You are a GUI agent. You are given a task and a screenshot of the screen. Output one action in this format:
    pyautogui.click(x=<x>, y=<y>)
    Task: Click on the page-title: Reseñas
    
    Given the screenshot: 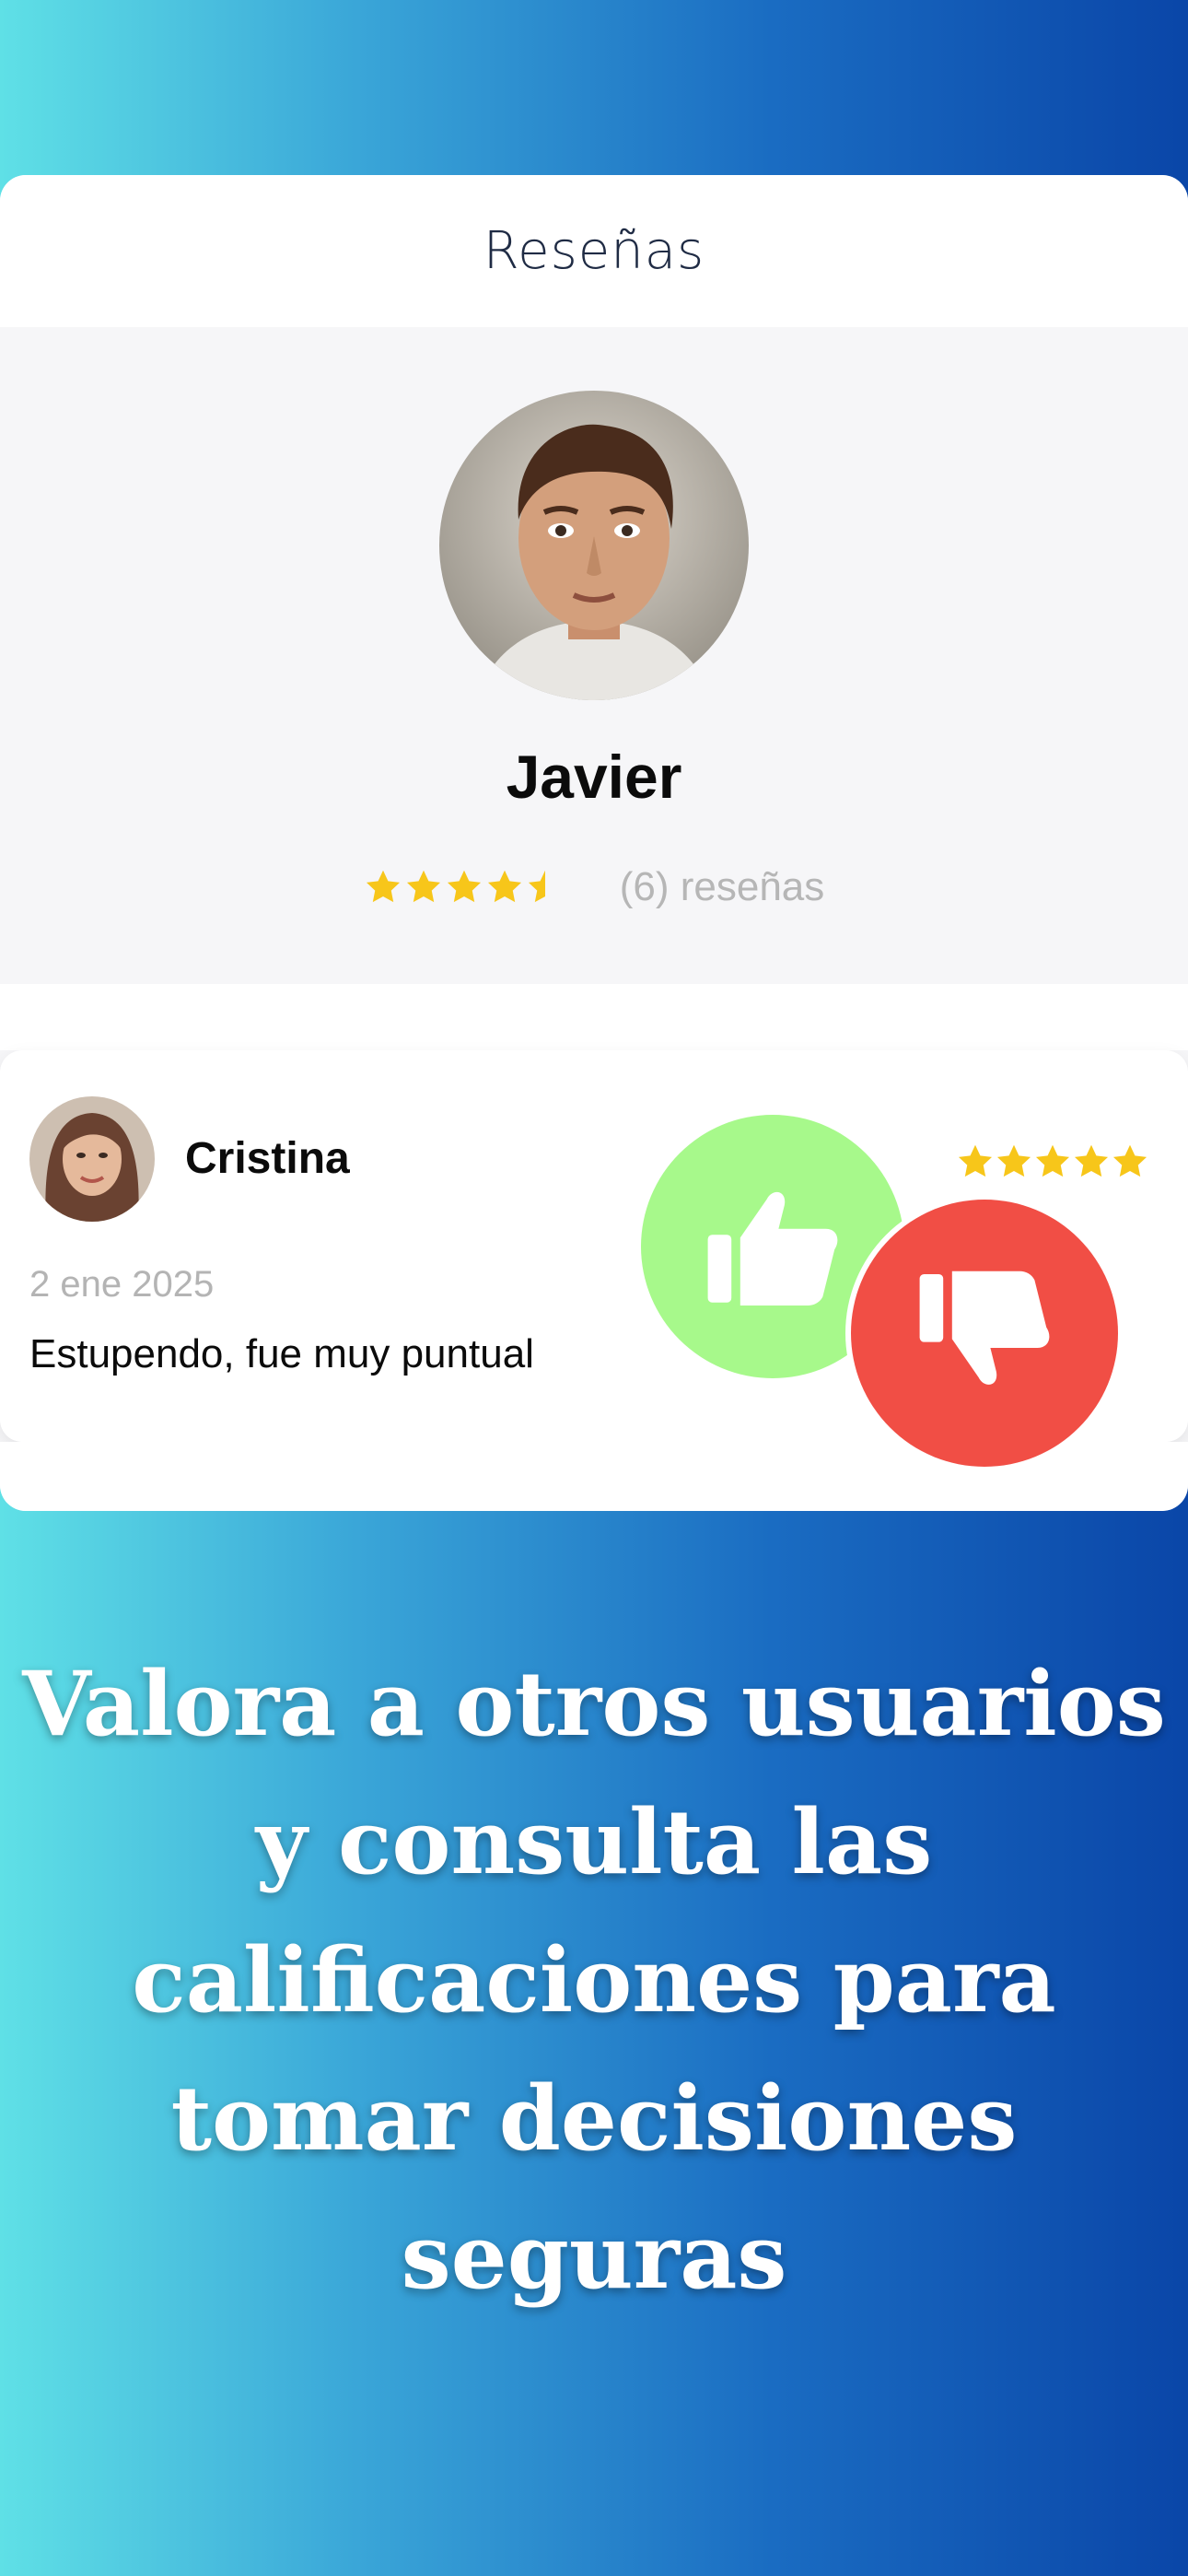 What is the action you would take?
    pyautogui.click(x=594, y=251)
    